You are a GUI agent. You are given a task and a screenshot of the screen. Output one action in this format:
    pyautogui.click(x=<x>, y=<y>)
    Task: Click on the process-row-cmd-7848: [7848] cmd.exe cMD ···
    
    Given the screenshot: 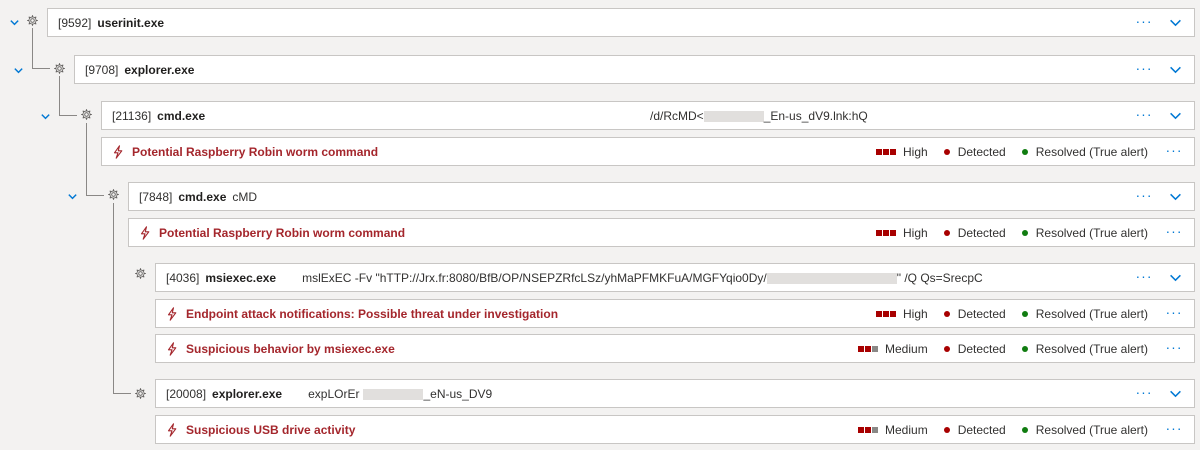 What is the action you would take?
    pyautogui.click(x=661, y=196)
    